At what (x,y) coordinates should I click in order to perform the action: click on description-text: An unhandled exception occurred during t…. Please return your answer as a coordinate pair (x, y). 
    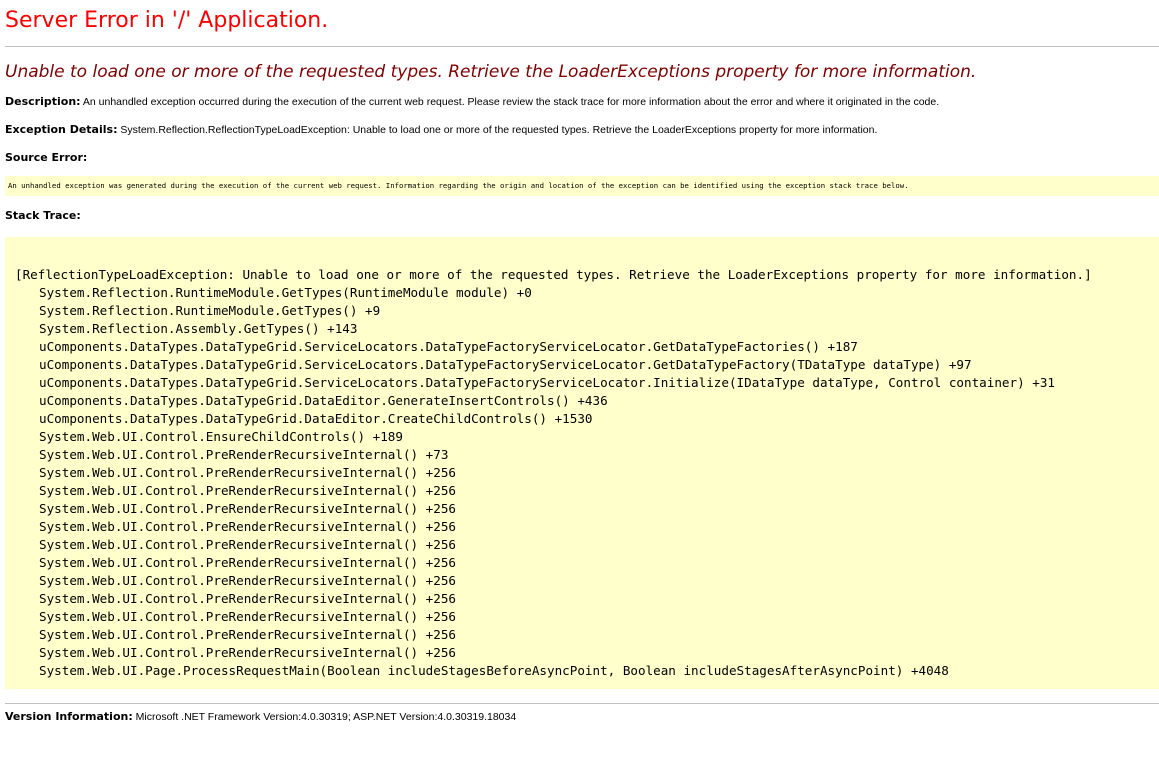
    Looking at the image, I should click on (510, 102).